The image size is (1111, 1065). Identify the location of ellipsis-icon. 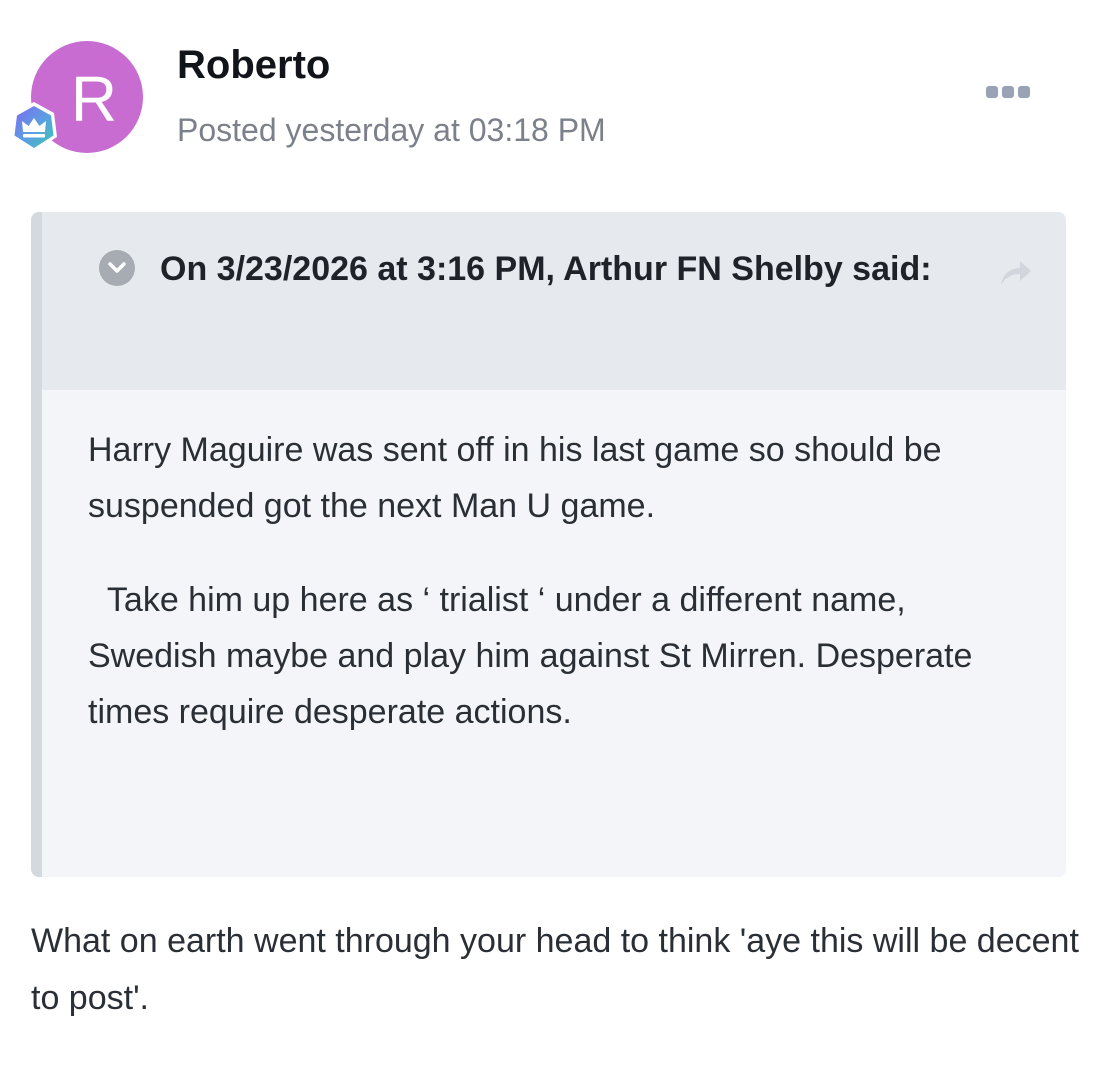
(1010, 92).